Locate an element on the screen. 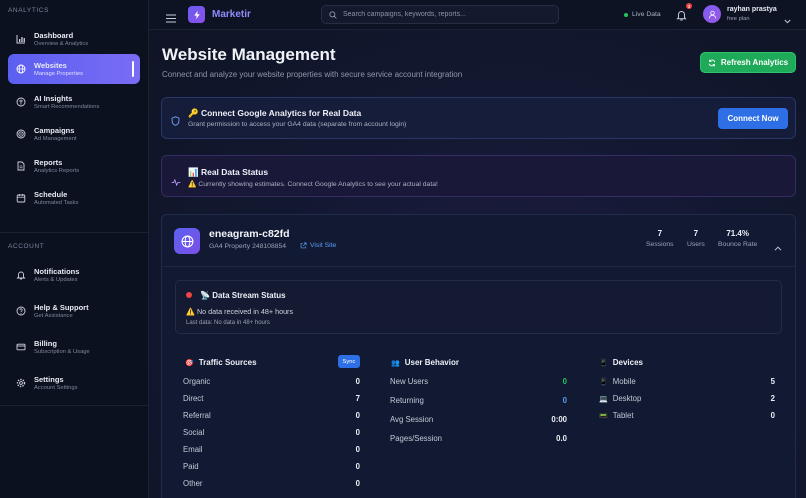 The height and width of the screenshot is (498, 806). sidebar-item-websites: Websites Manage Properties is located at coordinates (74, 69).